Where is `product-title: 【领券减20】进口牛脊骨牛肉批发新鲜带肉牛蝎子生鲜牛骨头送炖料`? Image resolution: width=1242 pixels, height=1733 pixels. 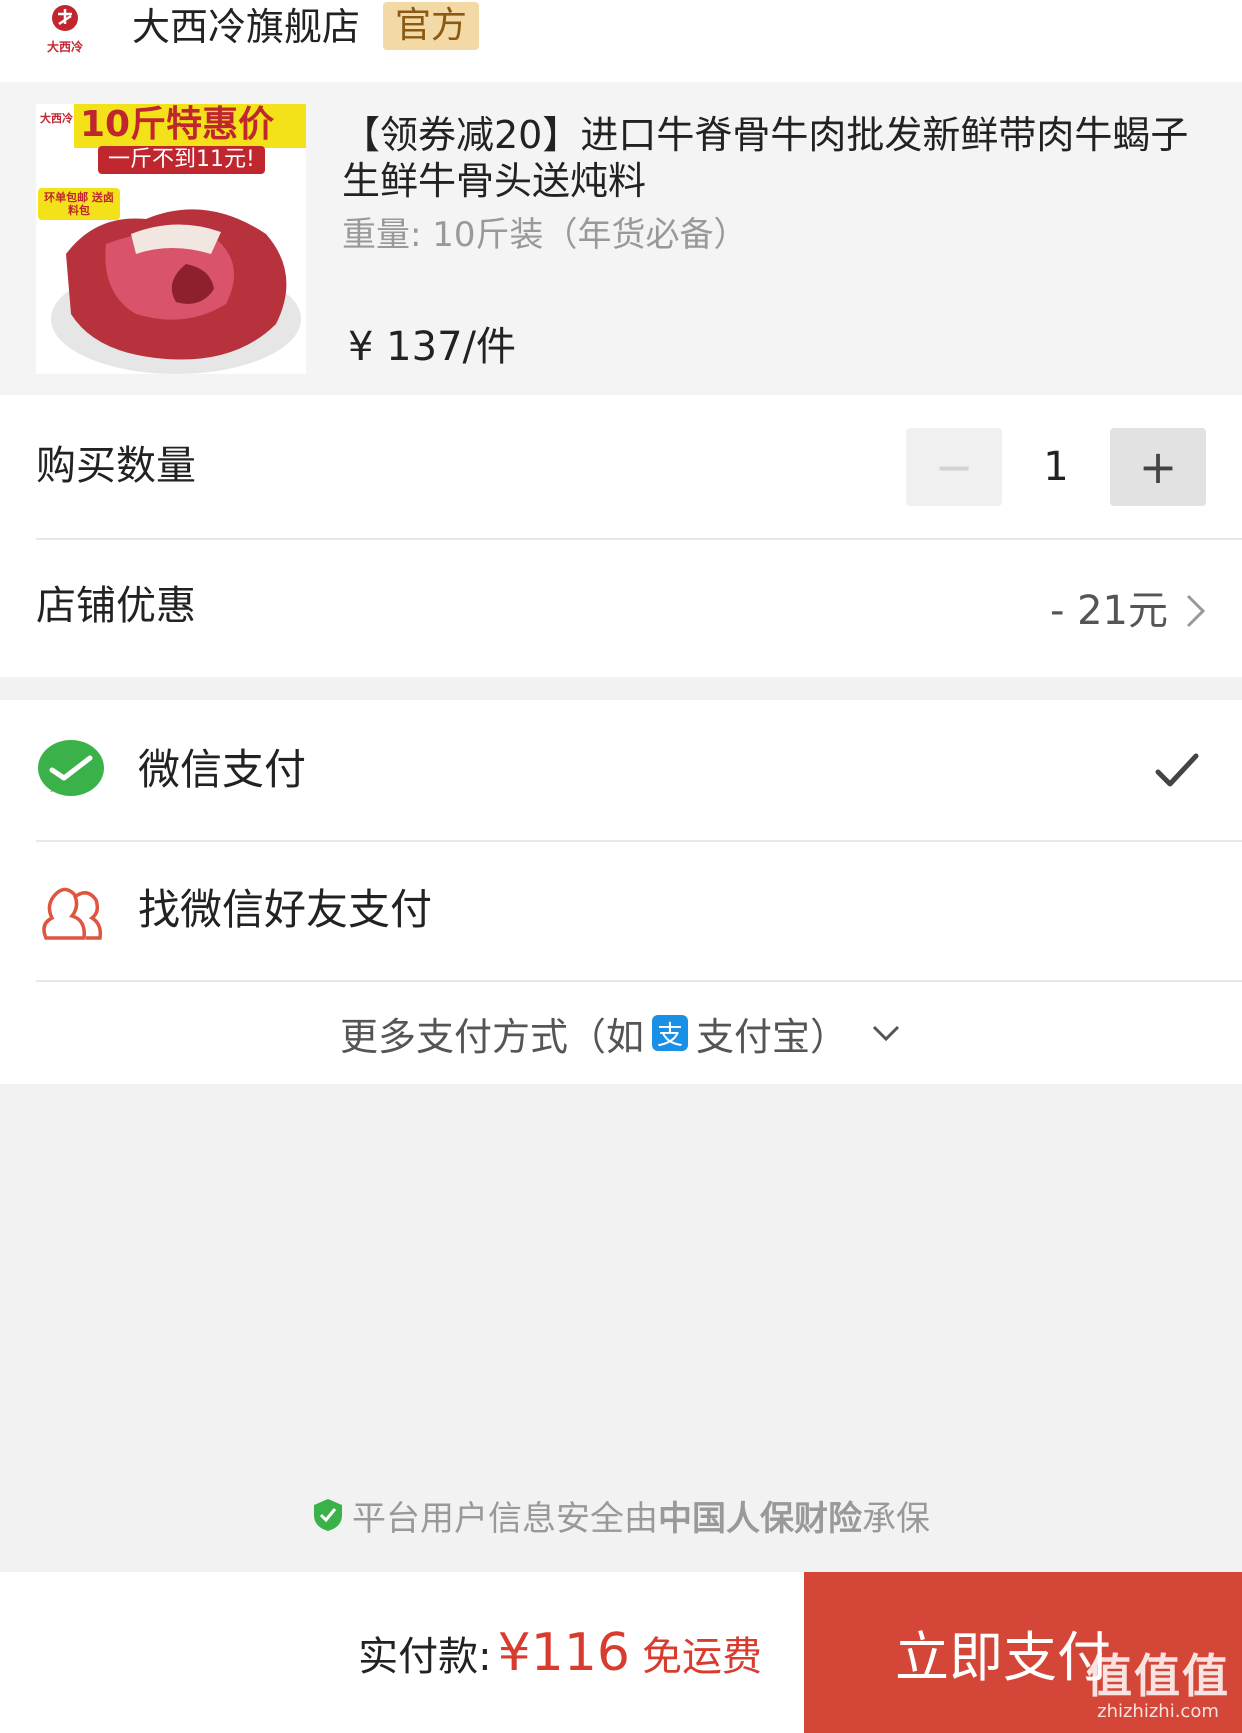 product-title: 【领券减20】进口牛脊骨牛肉批发新鲜带肉牛蝎子生鲜牛骨头送炖料 is located at coordinates (772, 158).